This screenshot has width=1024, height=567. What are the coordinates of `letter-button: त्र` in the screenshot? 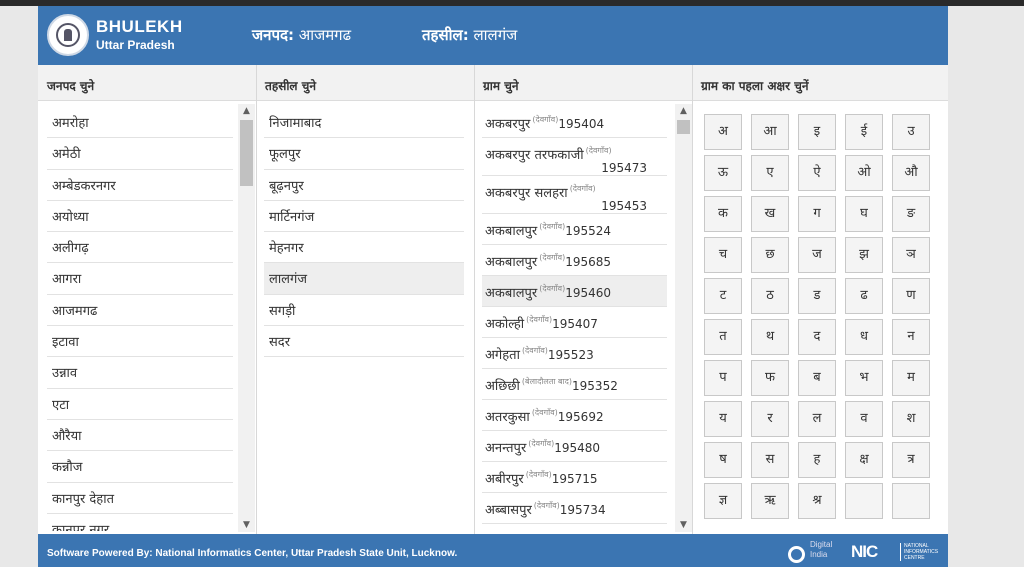 It's located at (911, 460).